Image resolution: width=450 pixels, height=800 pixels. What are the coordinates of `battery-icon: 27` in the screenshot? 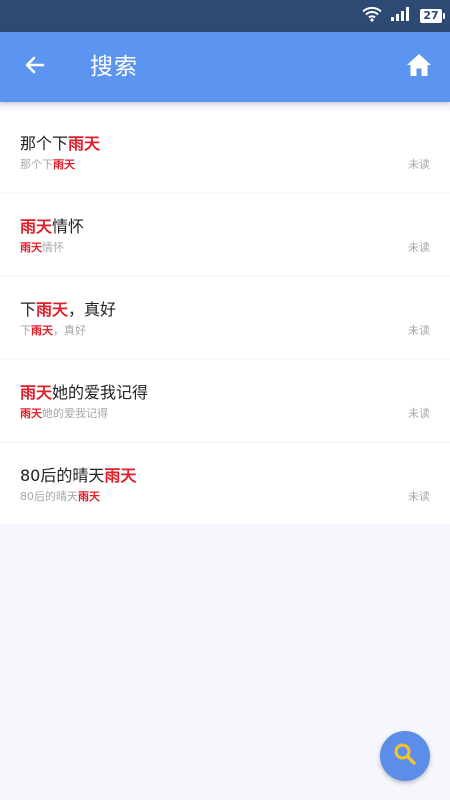 It's located at (432, 16).